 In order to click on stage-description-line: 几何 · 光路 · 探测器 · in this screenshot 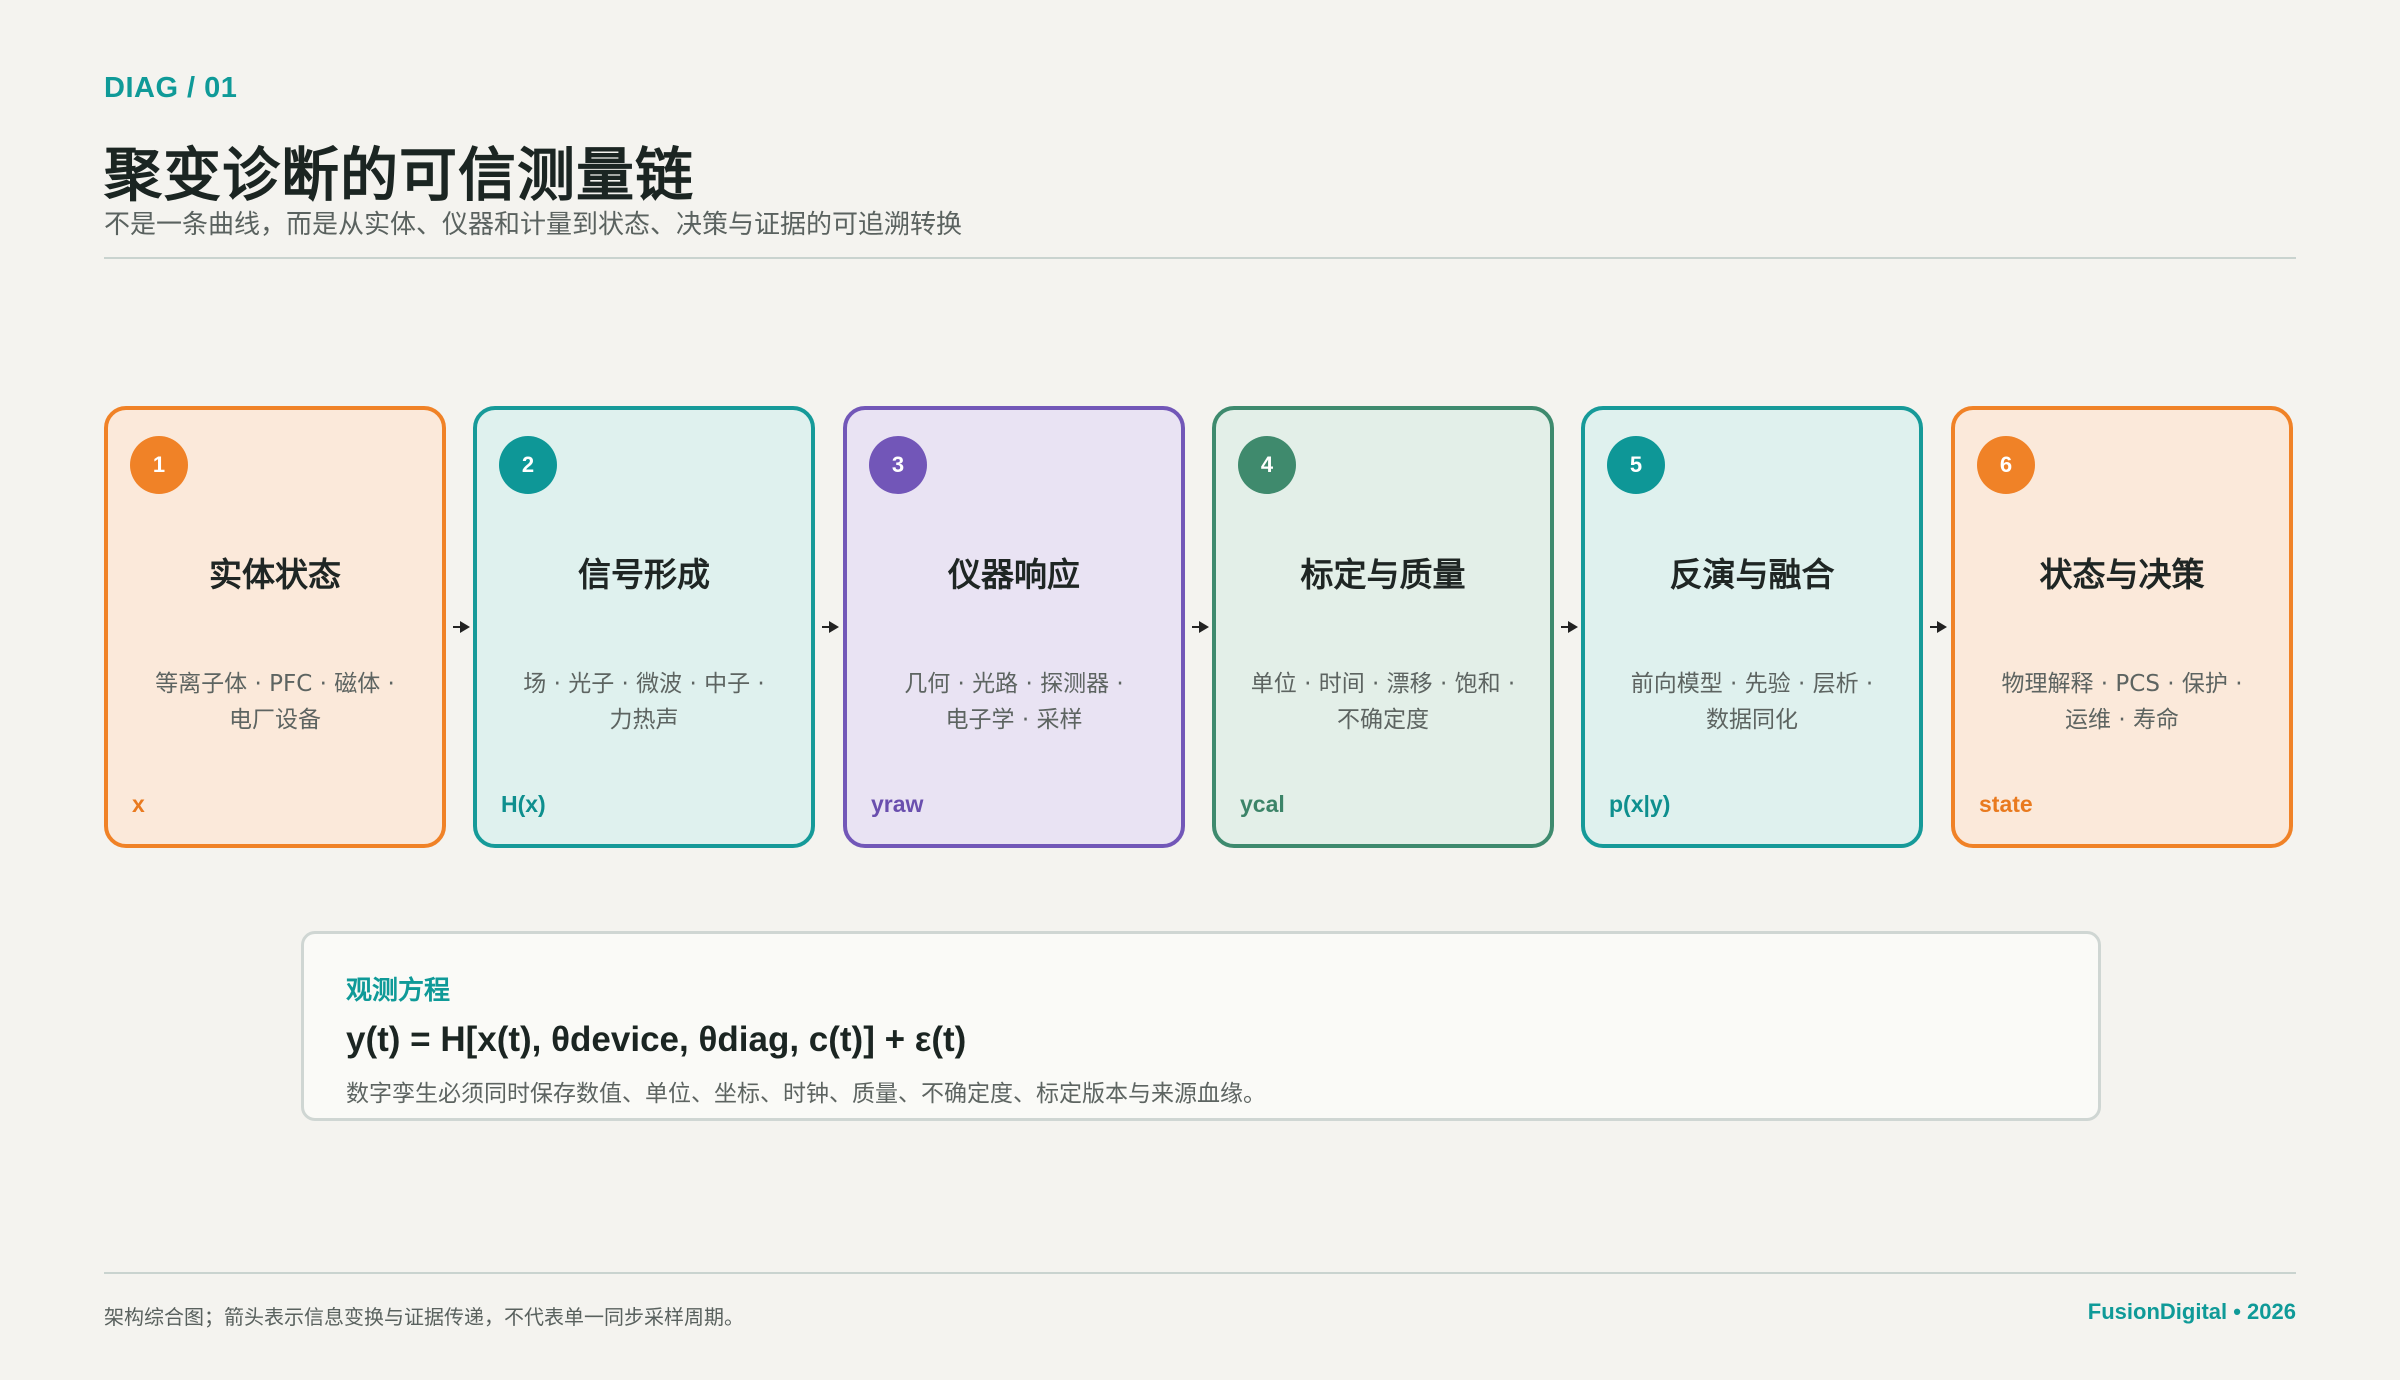, I will do `click(1014, 684)`.